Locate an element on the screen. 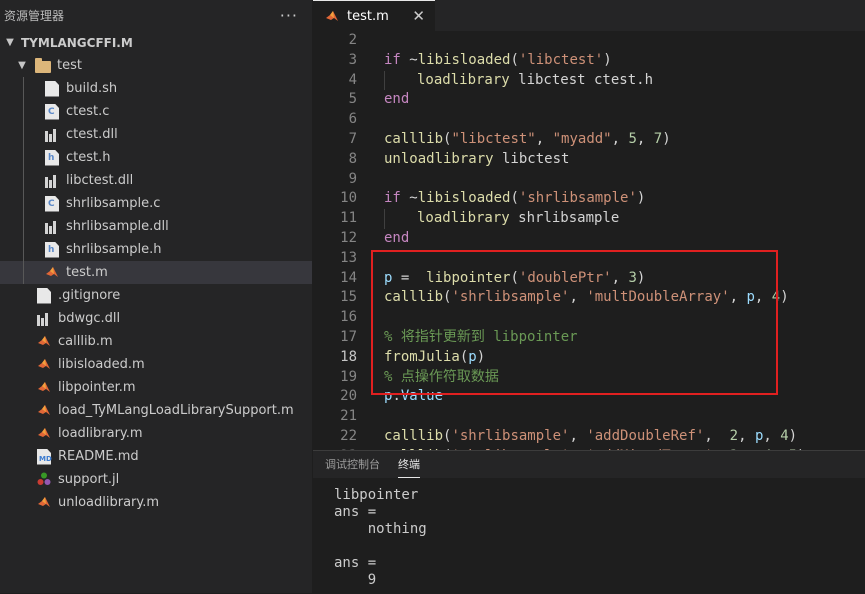  file-item: h shrlibsample.h is located at coordinates (156, 249).